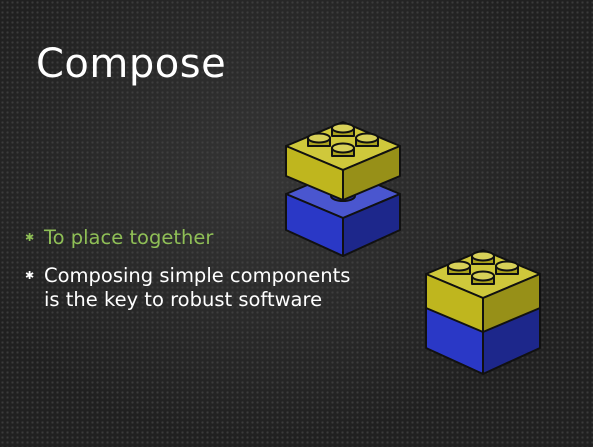 The image size is (593, 447). What do you see at coordinates (131, 64) in the screenshot?
I see `slide-title: Compose` at bounding box center [131, 64].